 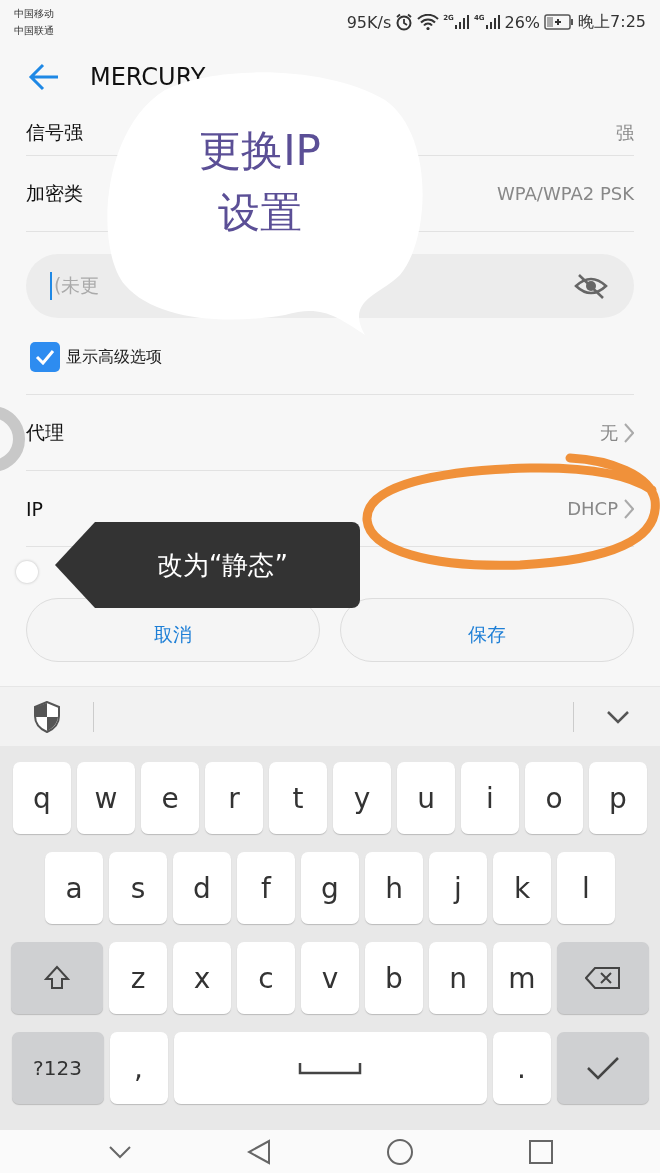 I want to click on key: i, so click(x=490, y=798).